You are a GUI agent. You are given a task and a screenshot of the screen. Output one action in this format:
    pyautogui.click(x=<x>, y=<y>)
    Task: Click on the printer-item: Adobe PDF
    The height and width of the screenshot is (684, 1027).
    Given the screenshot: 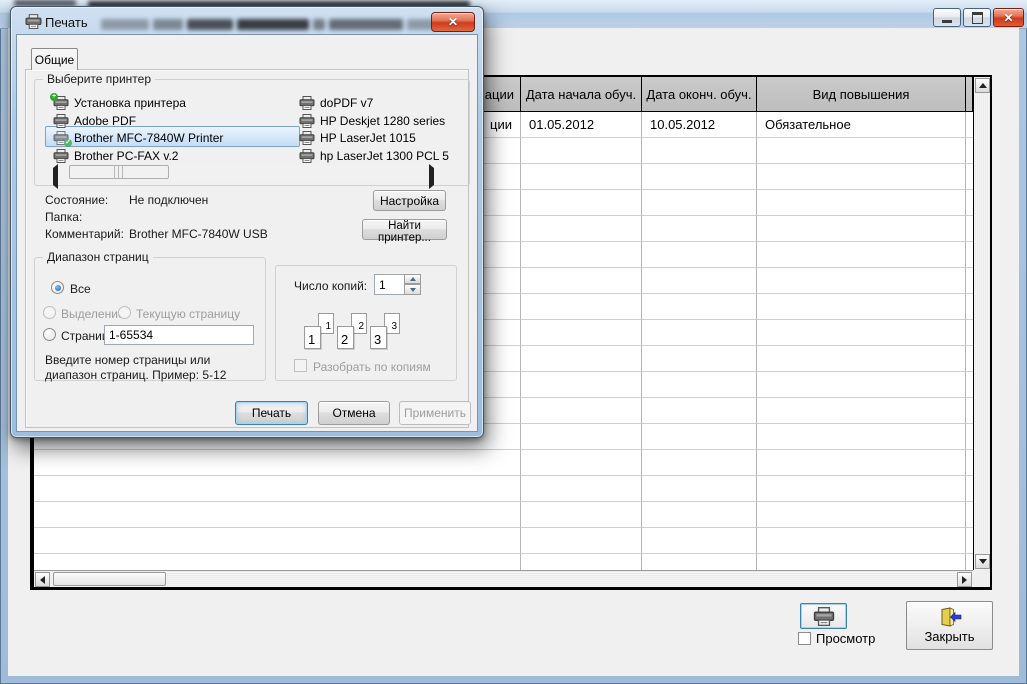 What is the action you would take?
    pyautogui.click(x=94, y=121)
    